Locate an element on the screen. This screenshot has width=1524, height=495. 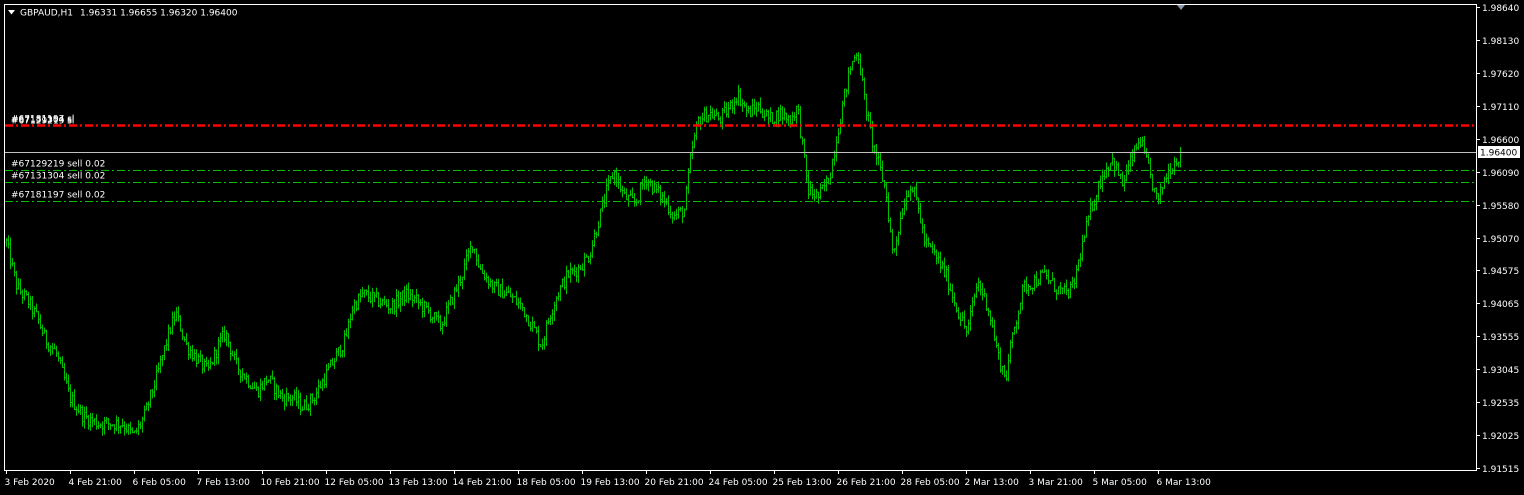
x-tick-label: 7 Feb 13:00 is located at coordinates (224, 483).